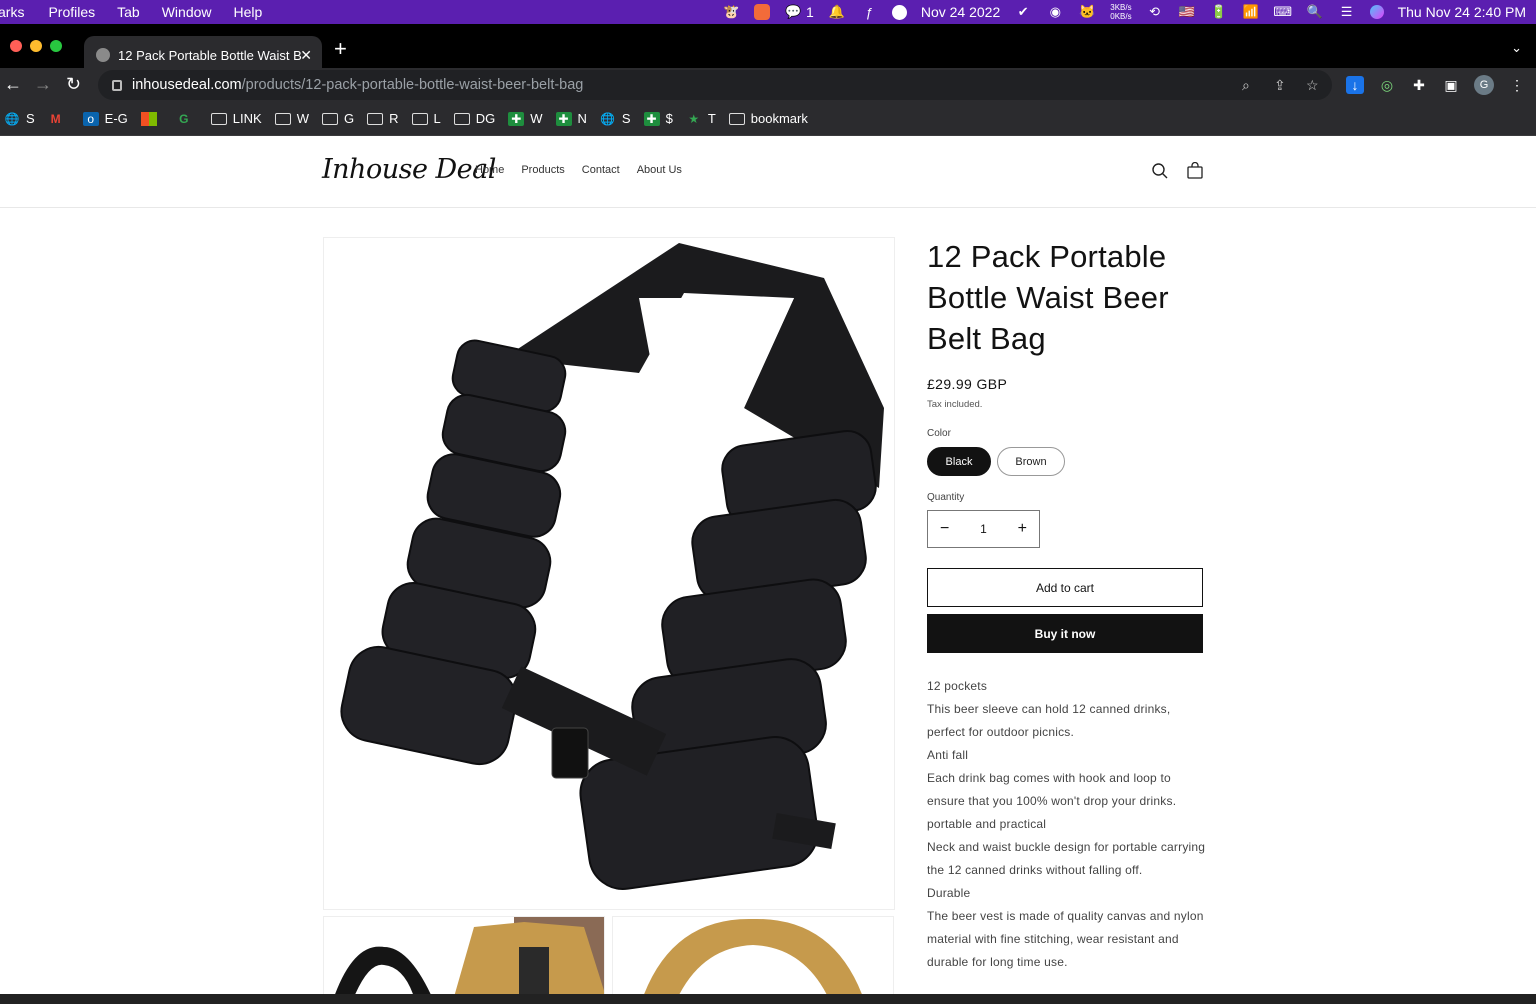 This screenshot has height=1004, width=1536. What do you see at coordinates (899, 12) in the screenshot?
I see `messenger-icon` at bounding box center [899, 12].